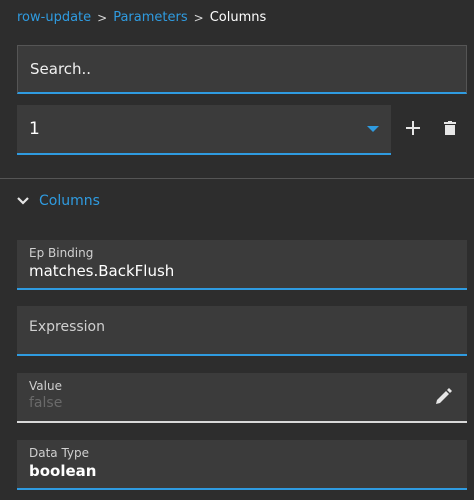 This screenshot has width=474, height=500. I want to click on plus-icon, so click(413, 128).